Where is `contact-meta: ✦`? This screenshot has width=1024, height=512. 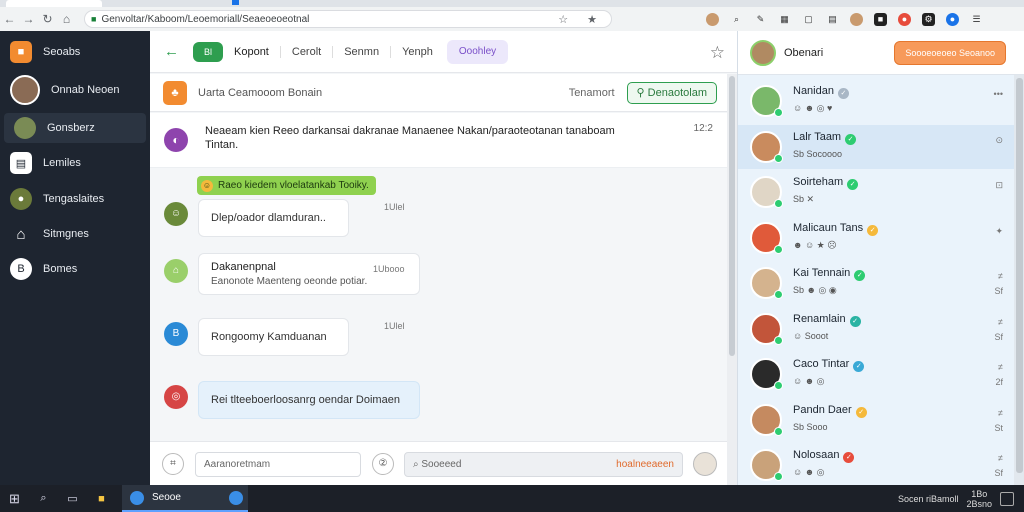 contact-meta: ✦ is located at coordinates (999, 231).